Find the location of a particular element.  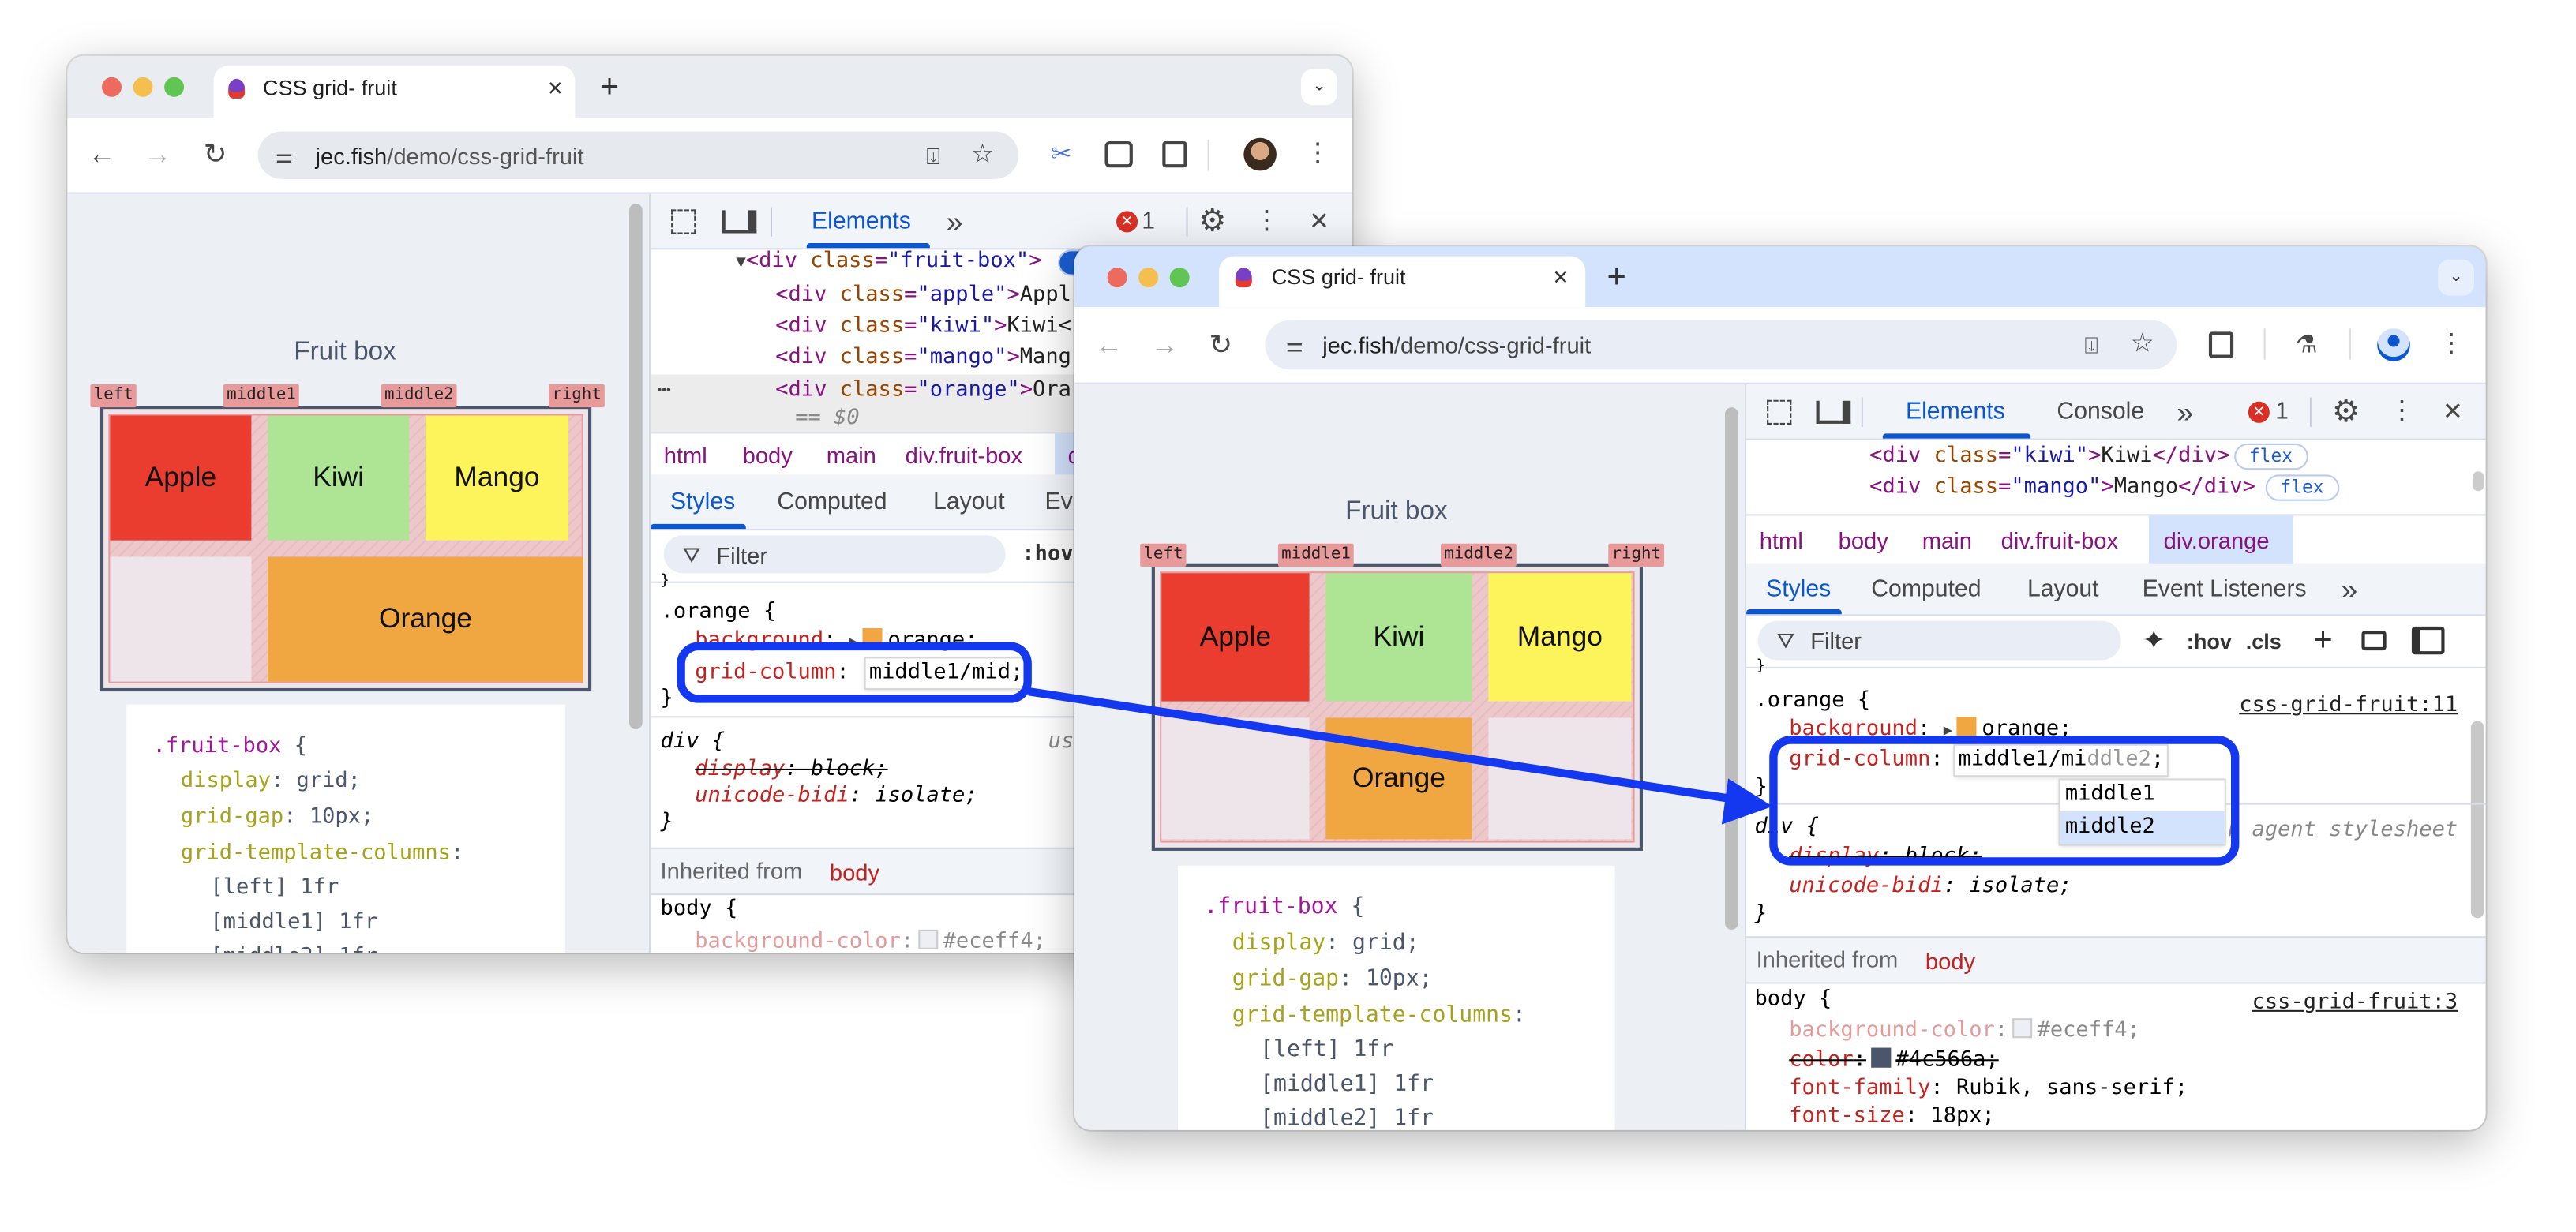

arrow-head is located at coordinates (1747, 801).